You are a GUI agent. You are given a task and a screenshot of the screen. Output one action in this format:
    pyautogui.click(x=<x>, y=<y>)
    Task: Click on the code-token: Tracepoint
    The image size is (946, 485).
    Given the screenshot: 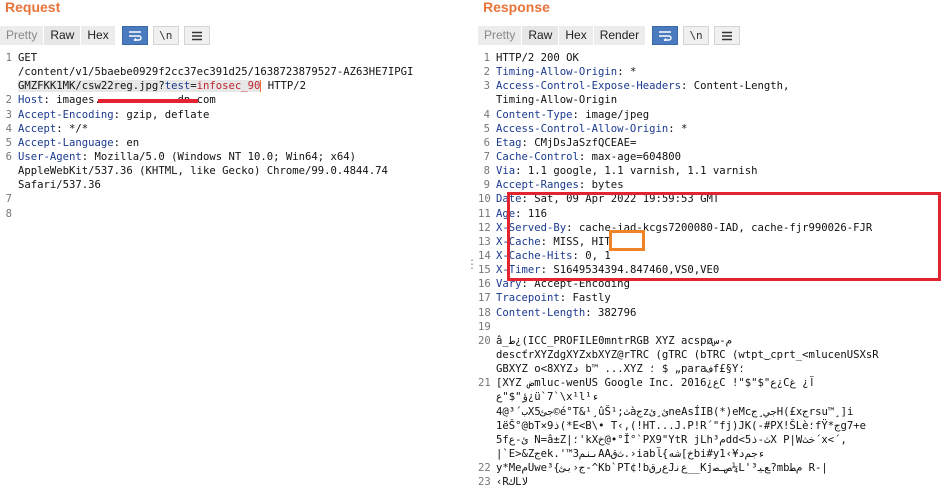 What is the action you would take?
    pyautogui.click(x=528, y=298)
    